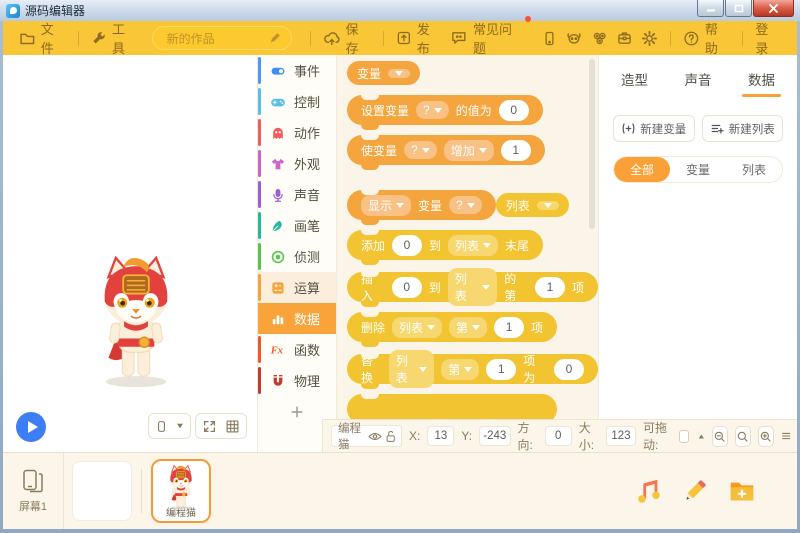  What do you see at coordinates (221, 38) in the screenshot?
I see `project-name-input: 新的作品` at bounding box center [221, 38].